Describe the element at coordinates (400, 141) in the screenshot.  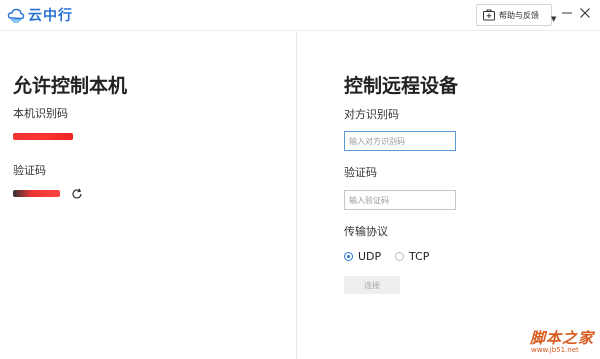
I see `peer-id-input` at that location.